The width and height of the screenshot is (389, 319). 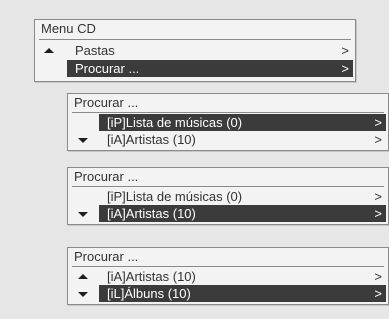 I want to click on search-item-albums: [iL]Álbuns (10) >, so click(x=242, y=293).